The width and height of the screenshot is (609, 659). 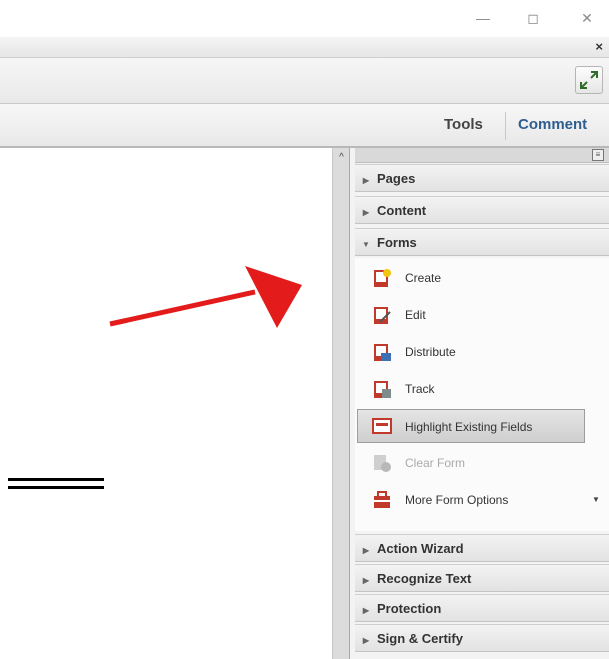 I want to click on dropdown-arrow-icon: ▼, so click(x=596, y=500).